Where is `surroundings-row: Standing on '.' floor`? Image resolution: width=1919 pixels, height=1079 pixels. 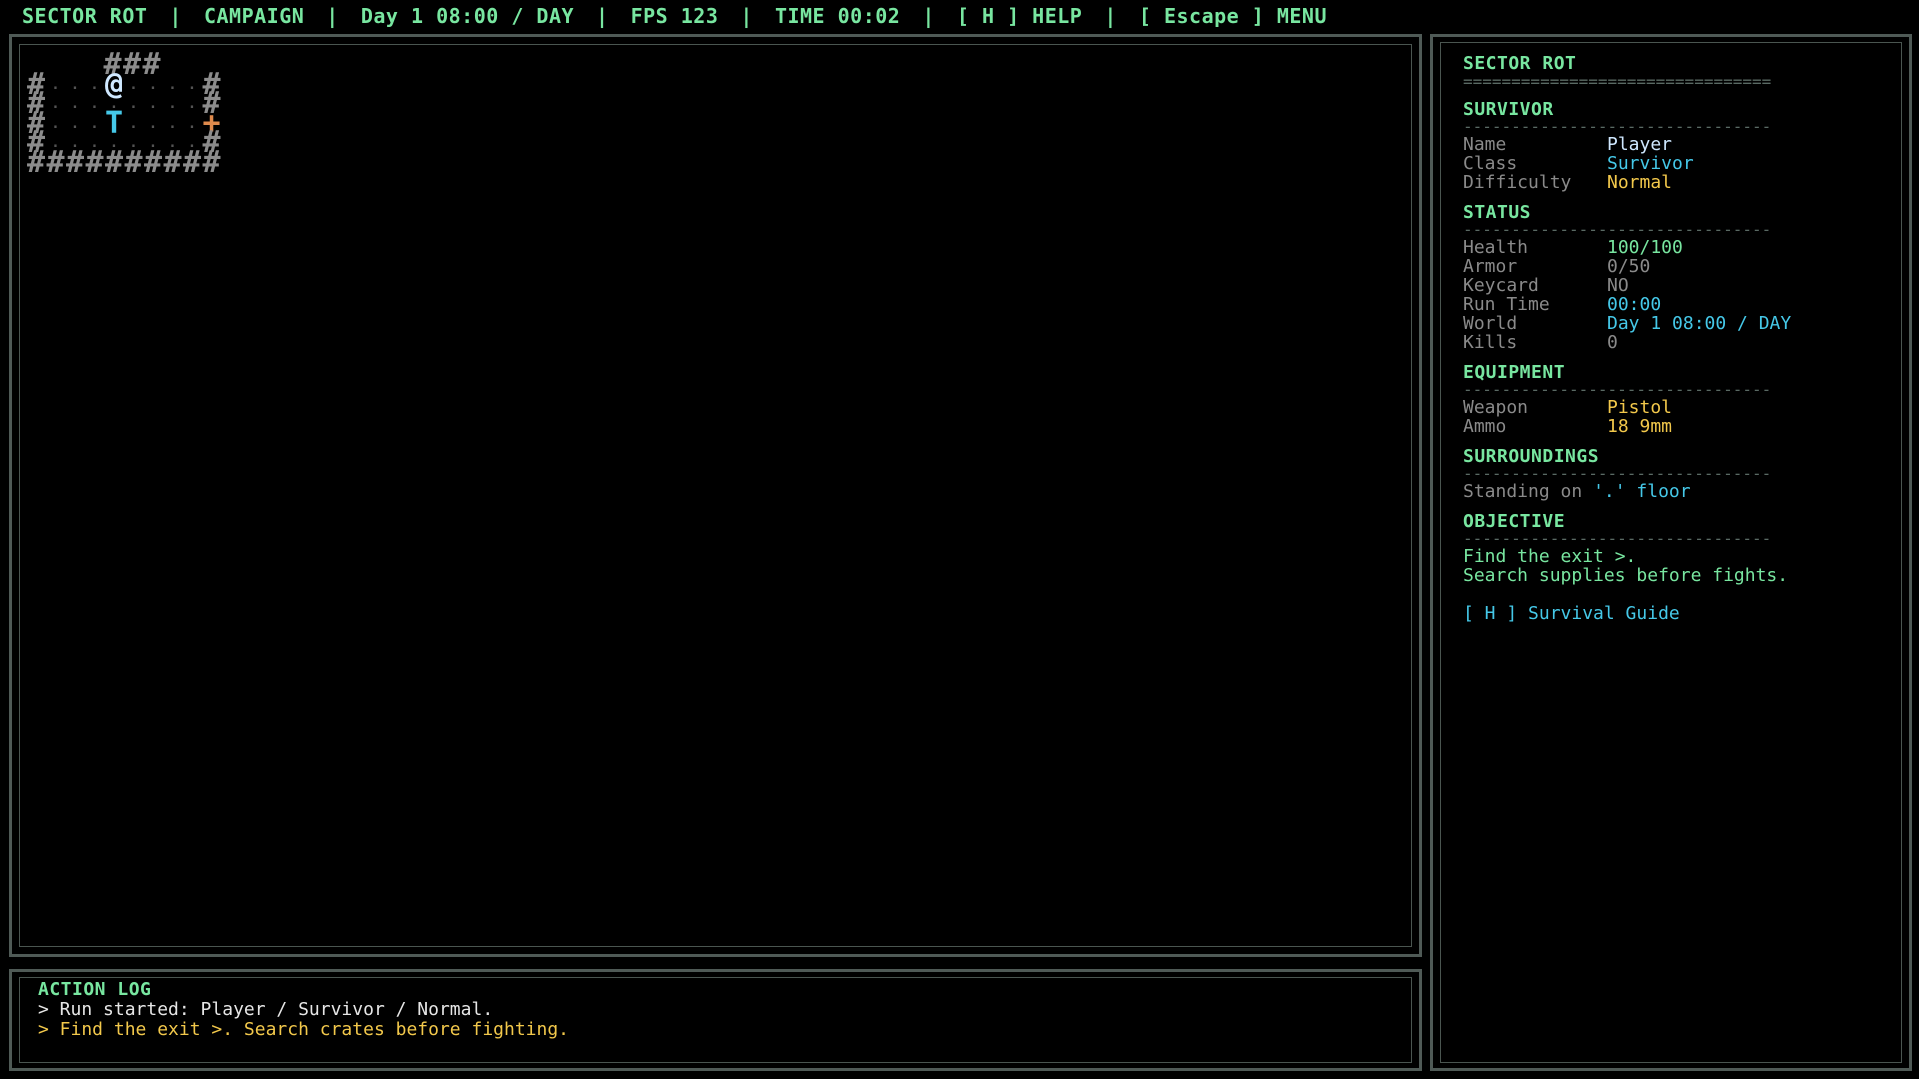 surroundings-row: Standing on '.' floor is located at coordinates (1683, 491).